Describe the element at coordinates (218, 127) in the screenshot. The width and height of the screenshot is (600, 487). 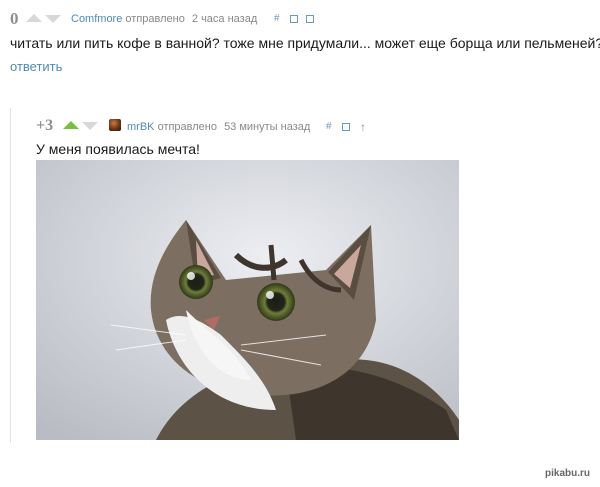
I see `reply-meta: mrBK отправлено 53 минуты назад` at that location.